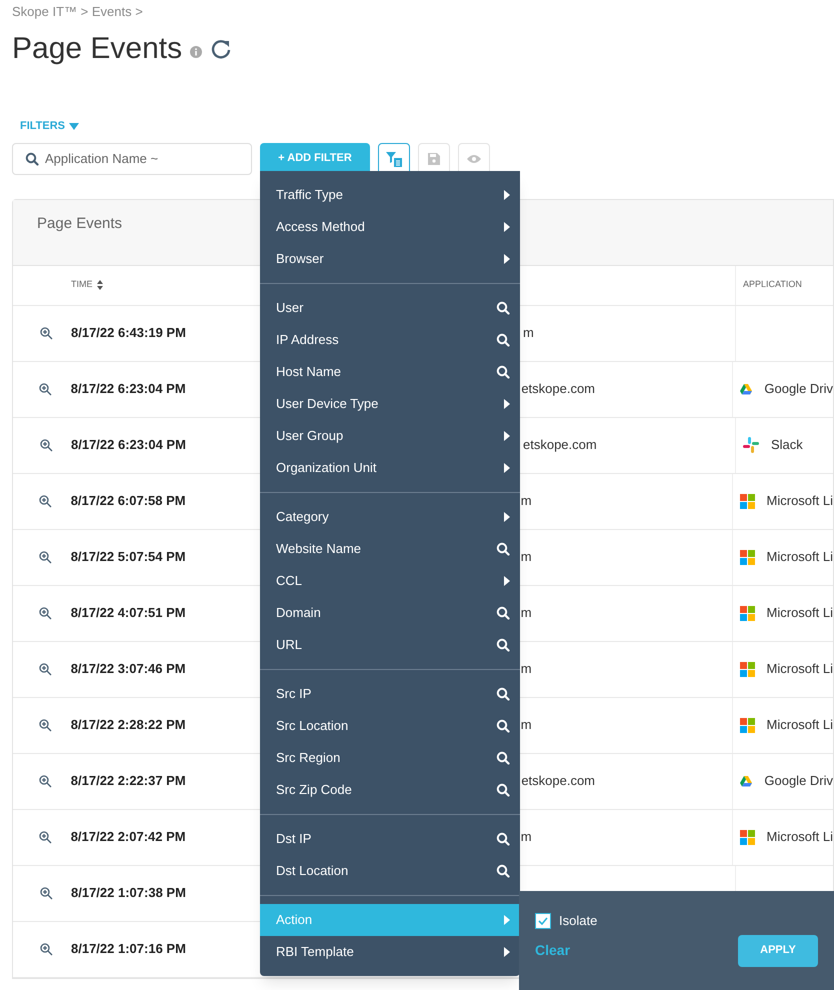 The height and width of the screenshot is (990, 834). Describe the element at coordinates (390, 726) in the screenshot. I see `menu-item: Src Location` at that location.